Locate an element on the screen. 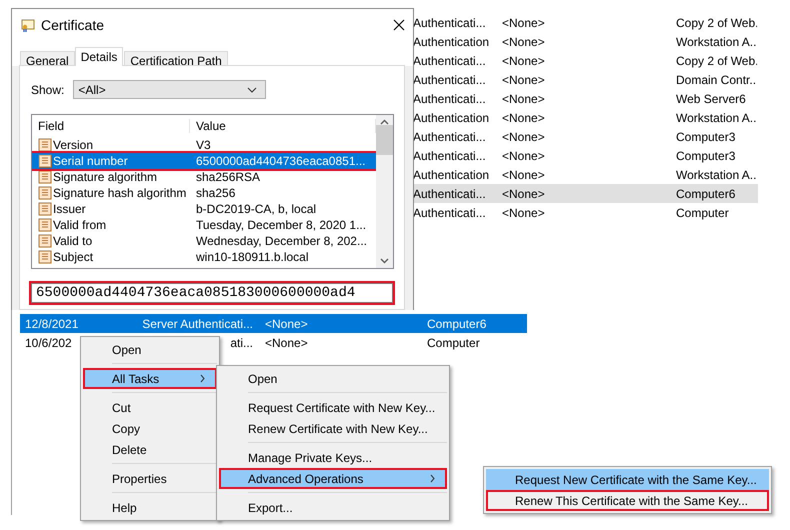 Image resolution: width=790 pixels, height=530 pixels. field-value: sha256RSA is located at coordinates (228, 177).